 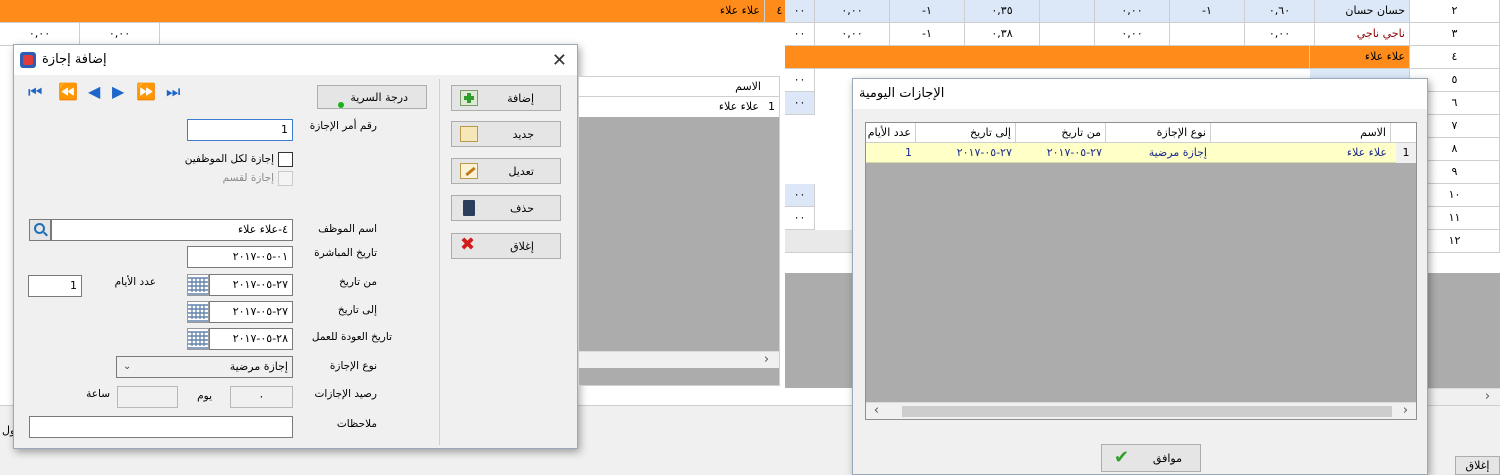 What do you see at coordinates (343, 126) in the screenshot?
I see `order-no-label: رقم أمر الإجازة` at bounding box center [343, 126].